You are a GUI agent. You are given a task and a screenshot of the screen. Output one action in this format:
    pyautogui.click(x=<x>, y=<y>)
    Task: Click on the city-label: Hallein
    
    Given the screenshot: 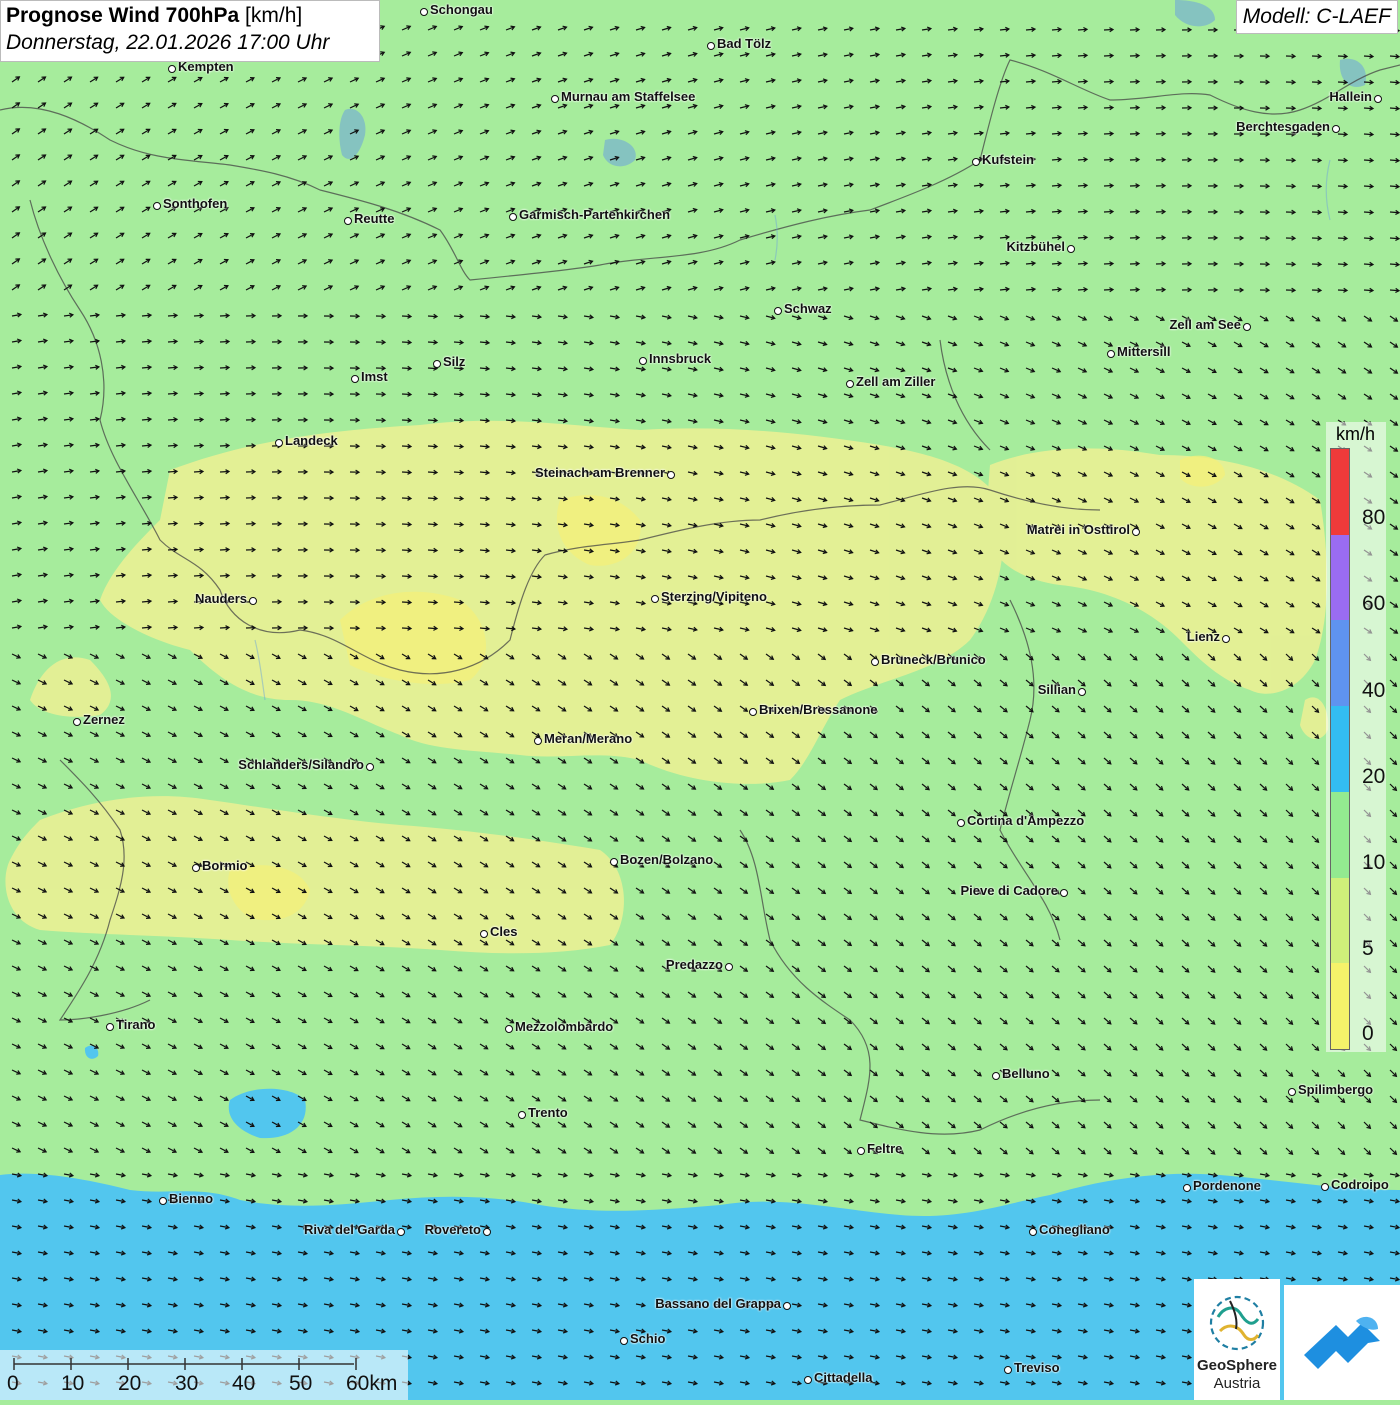 What is the action you would take?
    pyautogui.click(x=1350, y=96)
    